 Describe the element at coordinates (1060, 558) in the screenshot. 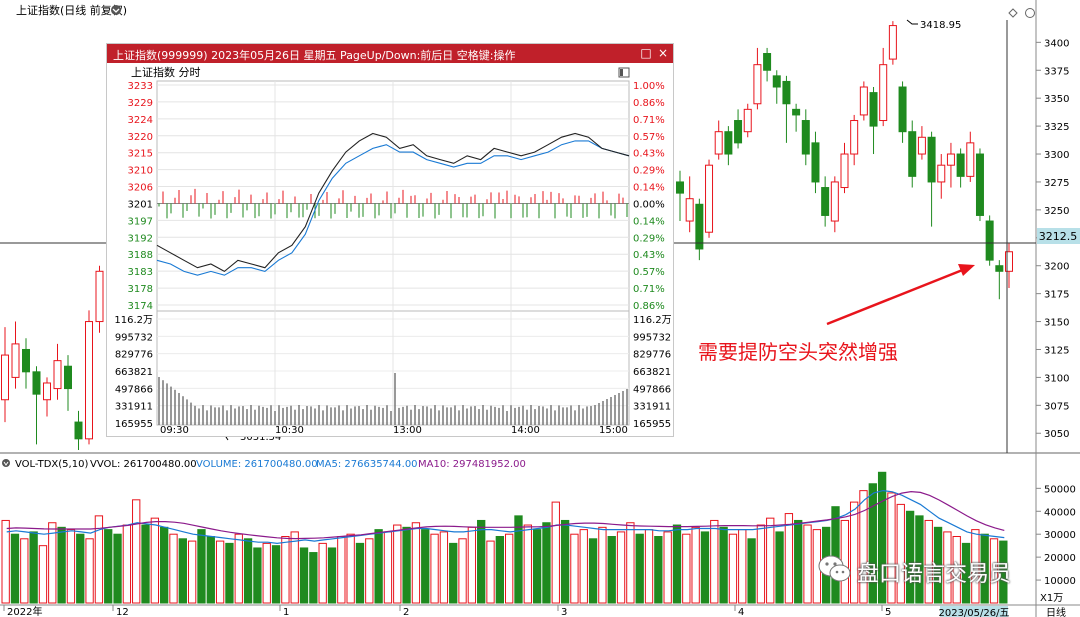

I see `volume-tick-label: 20000` at that location.